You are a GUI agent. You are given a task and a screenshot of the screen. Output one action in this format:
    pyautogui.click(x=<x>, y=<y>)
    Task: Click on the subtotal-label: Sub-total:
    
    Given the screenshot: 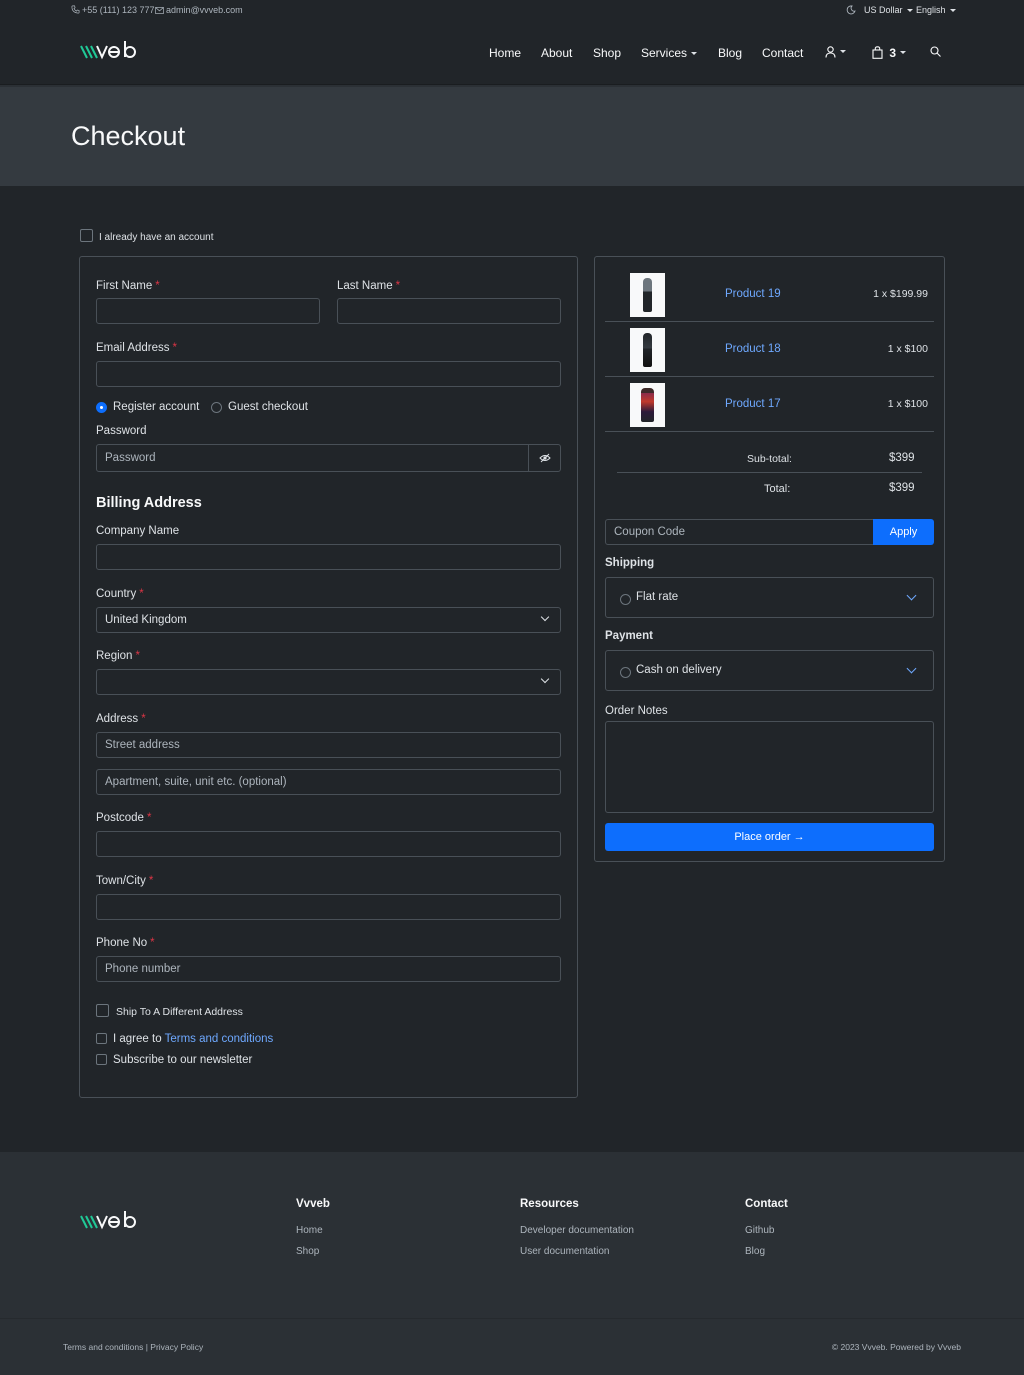 What is the action you would take?
    pyautogui.click(x=769, y=459)
    